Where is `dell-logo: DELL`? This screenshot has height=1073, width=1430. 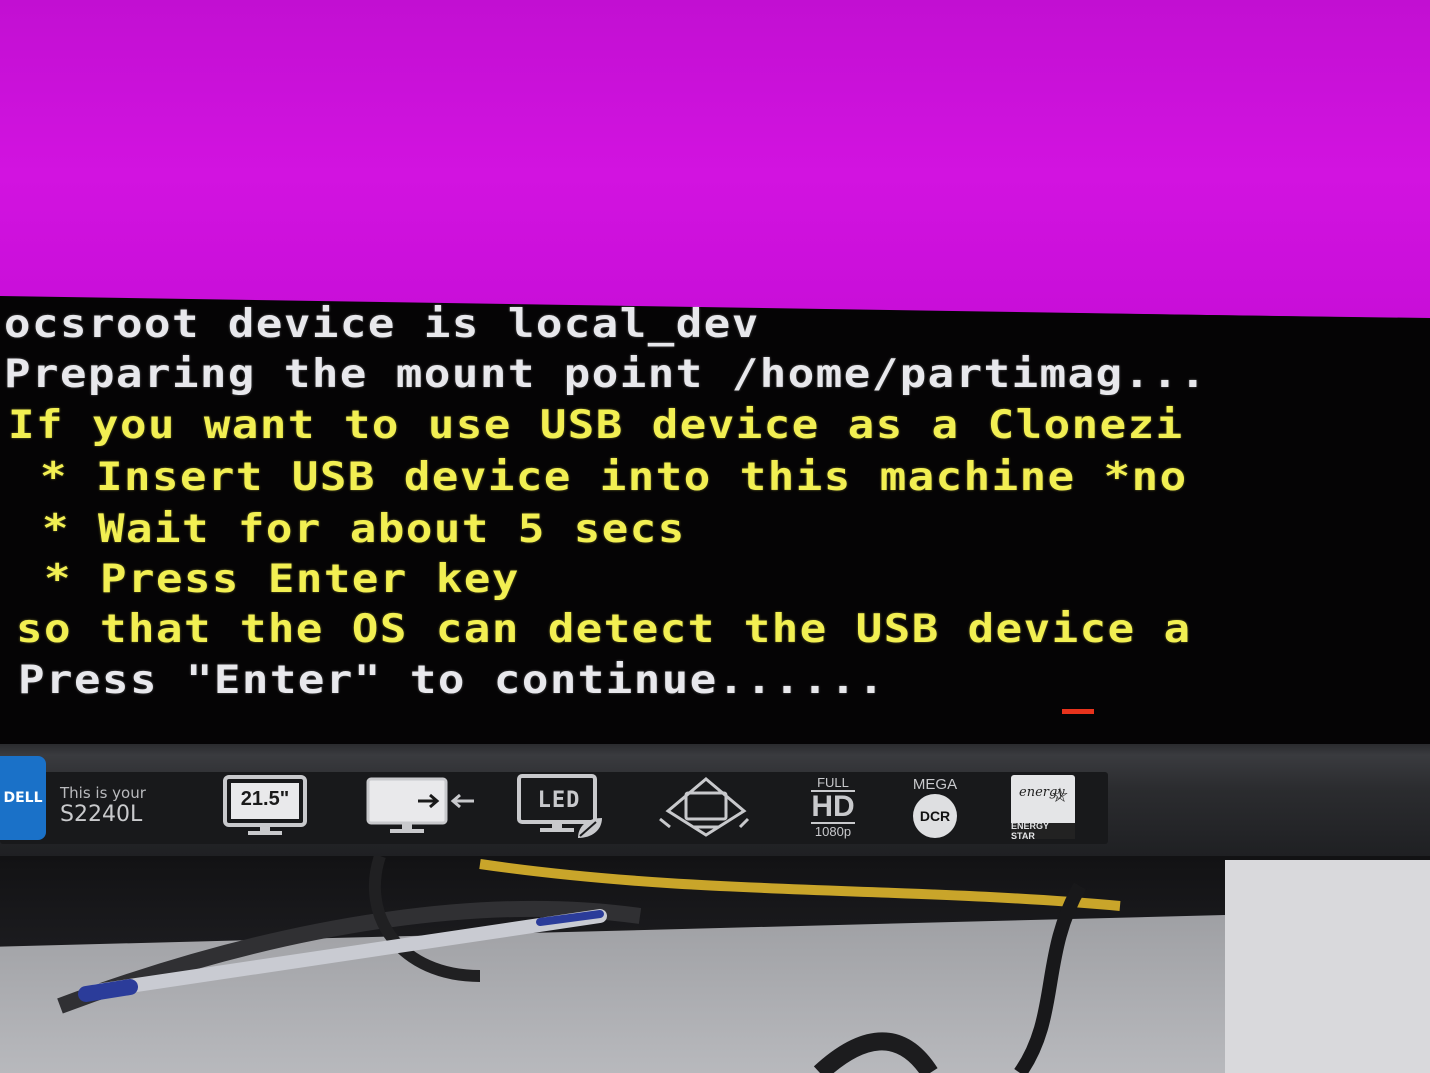 dell-logo: DELL is located at coordinates (23, 798).